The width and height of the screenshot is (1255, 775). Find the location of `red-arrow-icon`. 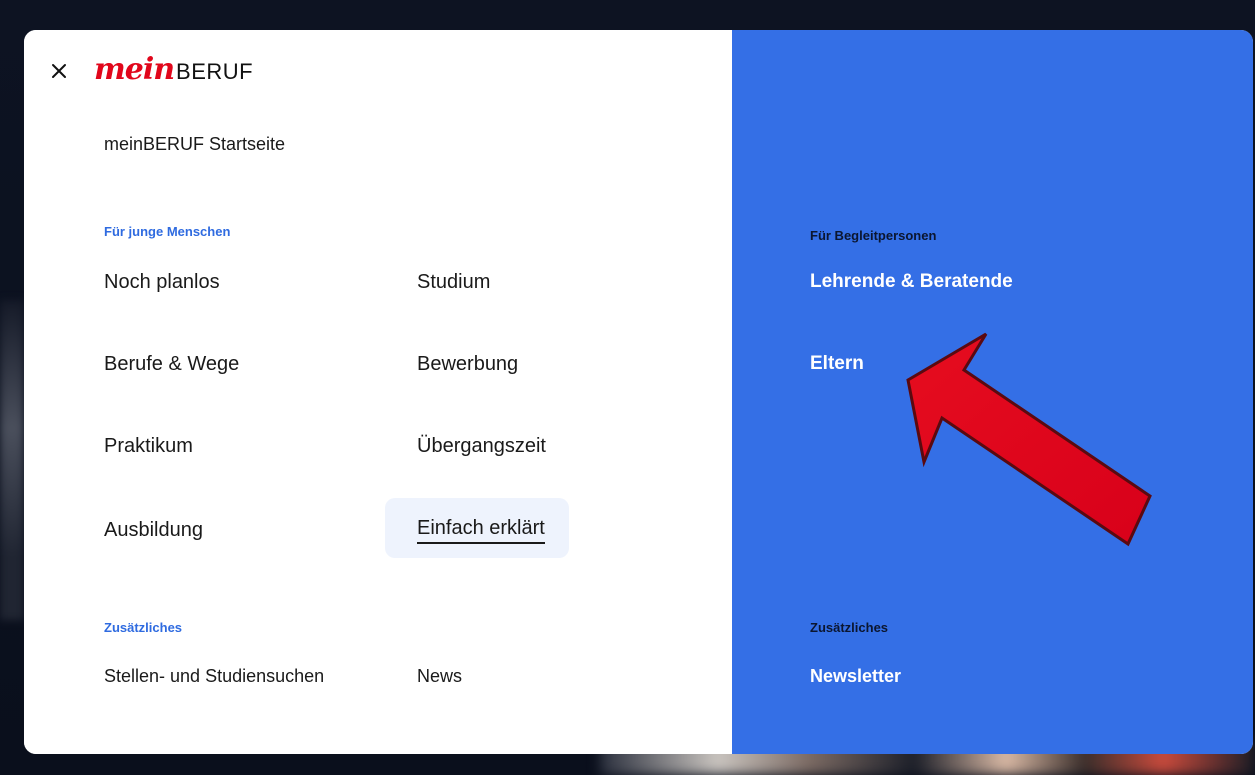

red-arrow-icon is located at coordinates (1029, 439).